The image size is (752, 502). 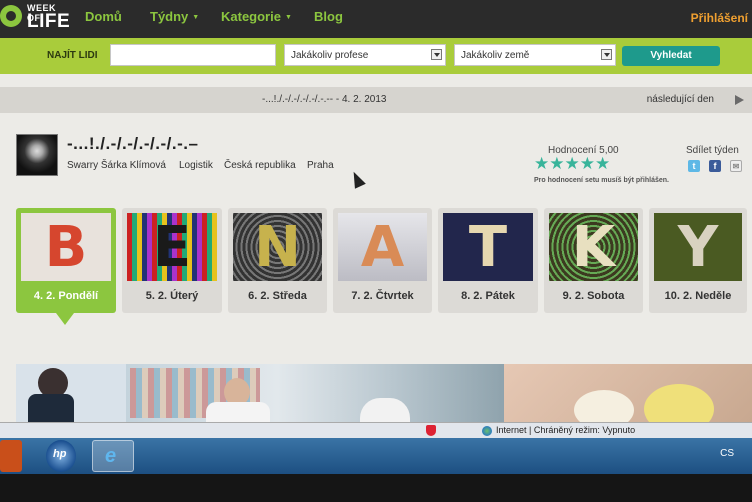 I want to click on logo-big-text: LIFE, so click(x=49, y=21).